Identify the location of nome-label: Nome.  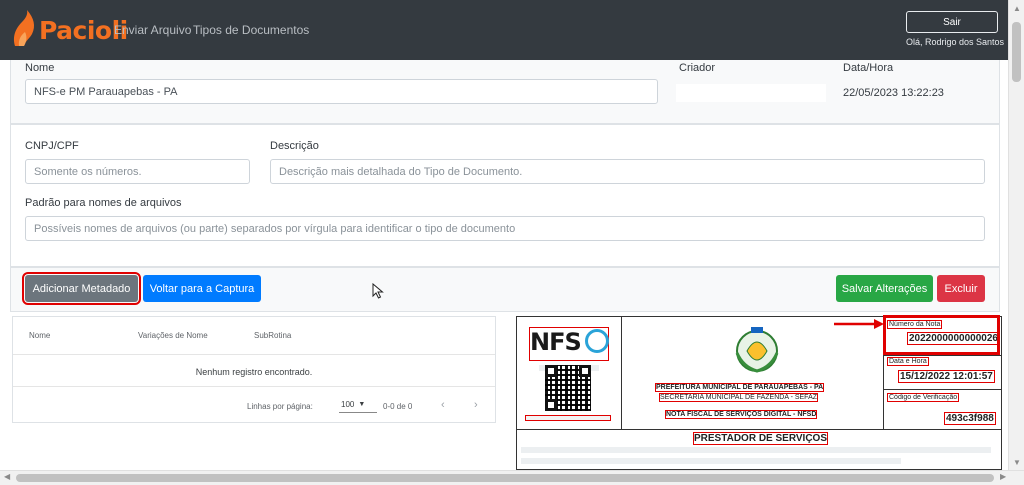
(40, 68).